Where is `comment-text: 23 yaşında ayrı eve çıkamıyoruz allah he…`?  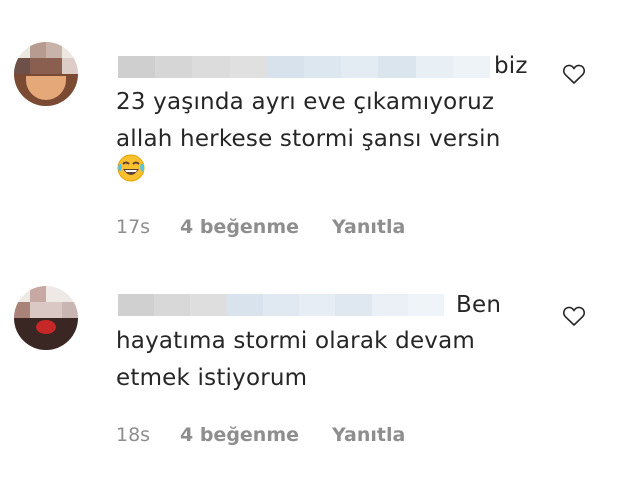
comment-text: 23 yaşında ayrı eve çıkamıyoruz allah he… is located at coordinates (308, 121).